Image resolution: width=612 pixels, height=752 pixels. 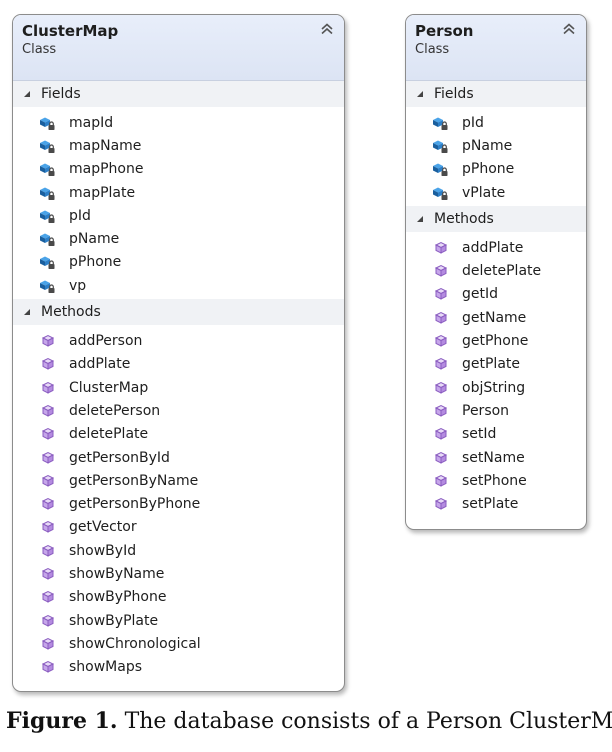 I want to click on class-header-clustermap: ClusterMap Class, so click(x=178, y=48).